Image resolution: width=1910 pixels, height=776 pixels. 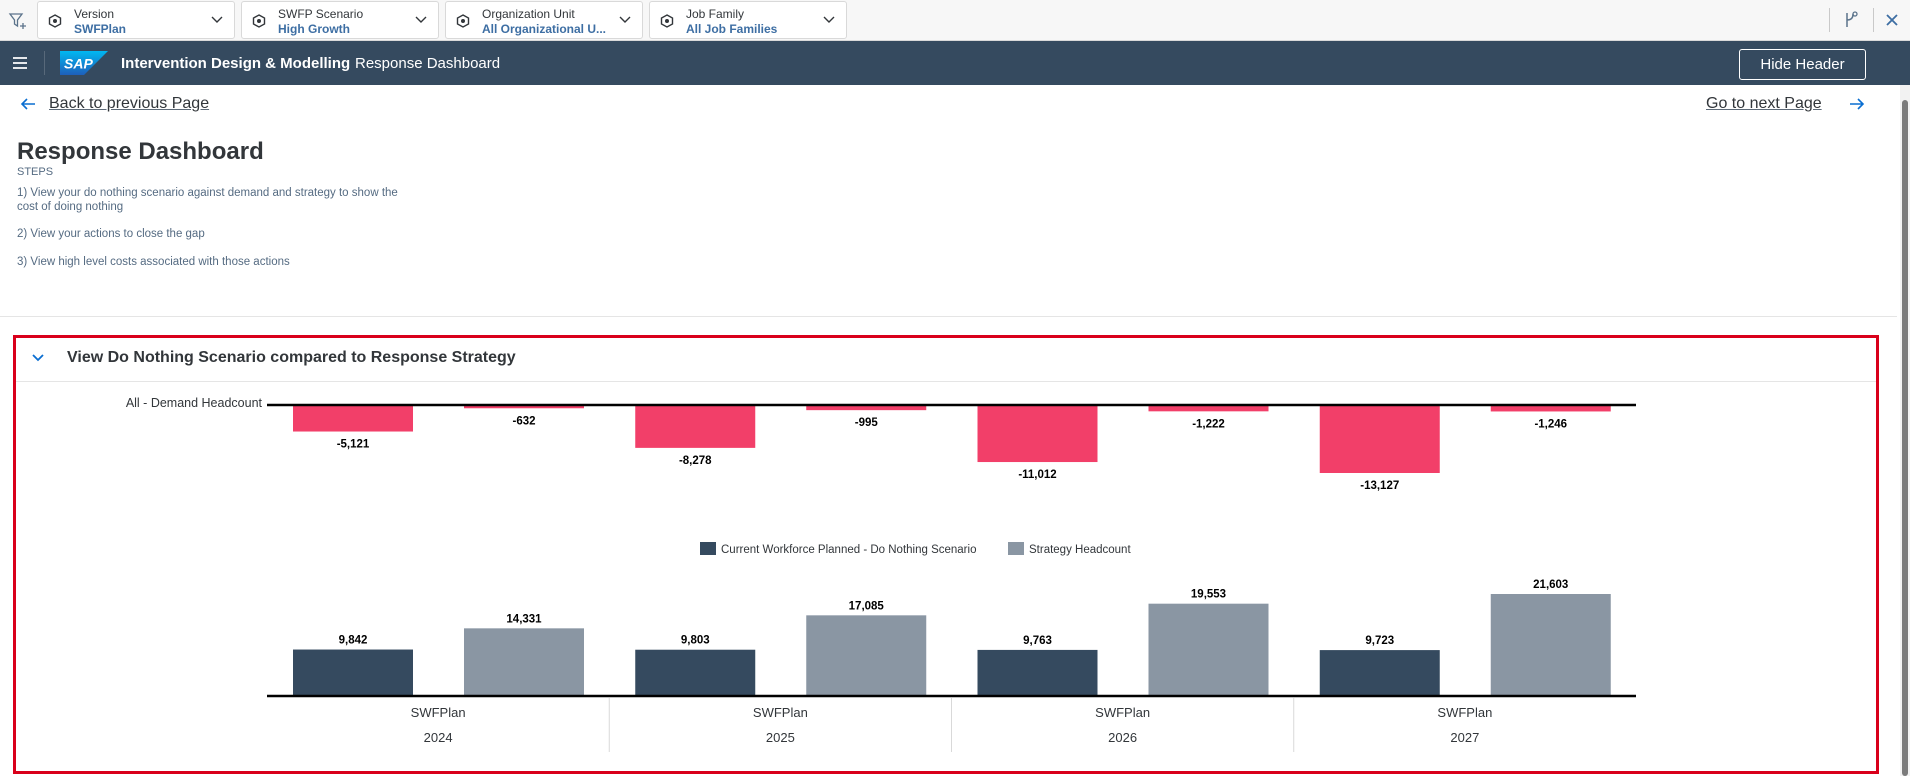 What do you see at coordinates (321, 14) in the screenshot?
I see `filter-label: SWFP Scenario` at bounding box center [321, 14].